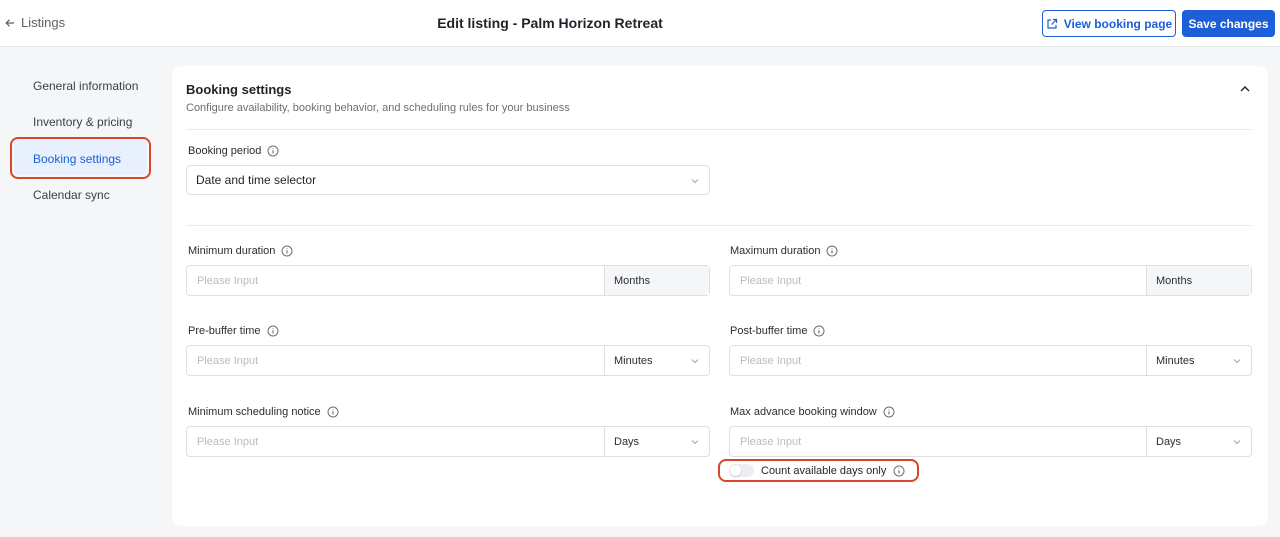  I want to click on count-available-days-row: Count available days only, so click(818, 470).